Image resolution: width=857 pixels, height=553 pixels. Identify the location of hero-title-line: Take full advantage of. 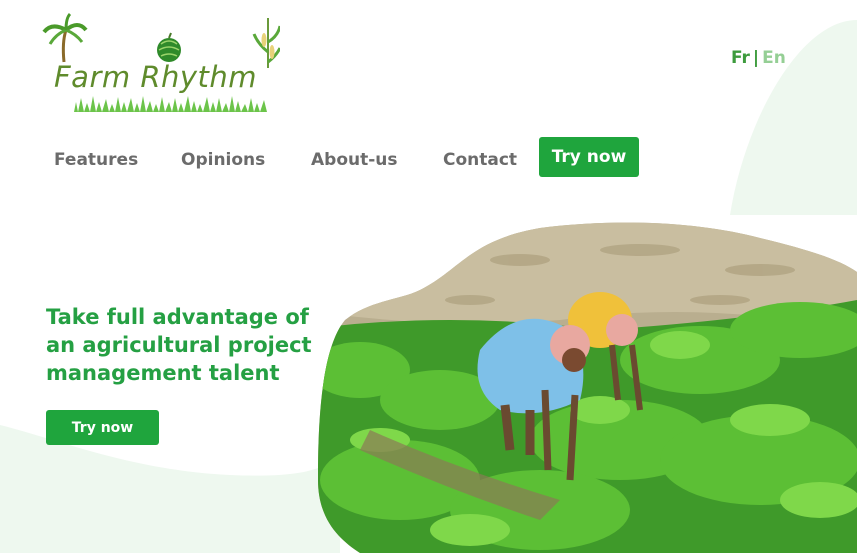
(177, 317).